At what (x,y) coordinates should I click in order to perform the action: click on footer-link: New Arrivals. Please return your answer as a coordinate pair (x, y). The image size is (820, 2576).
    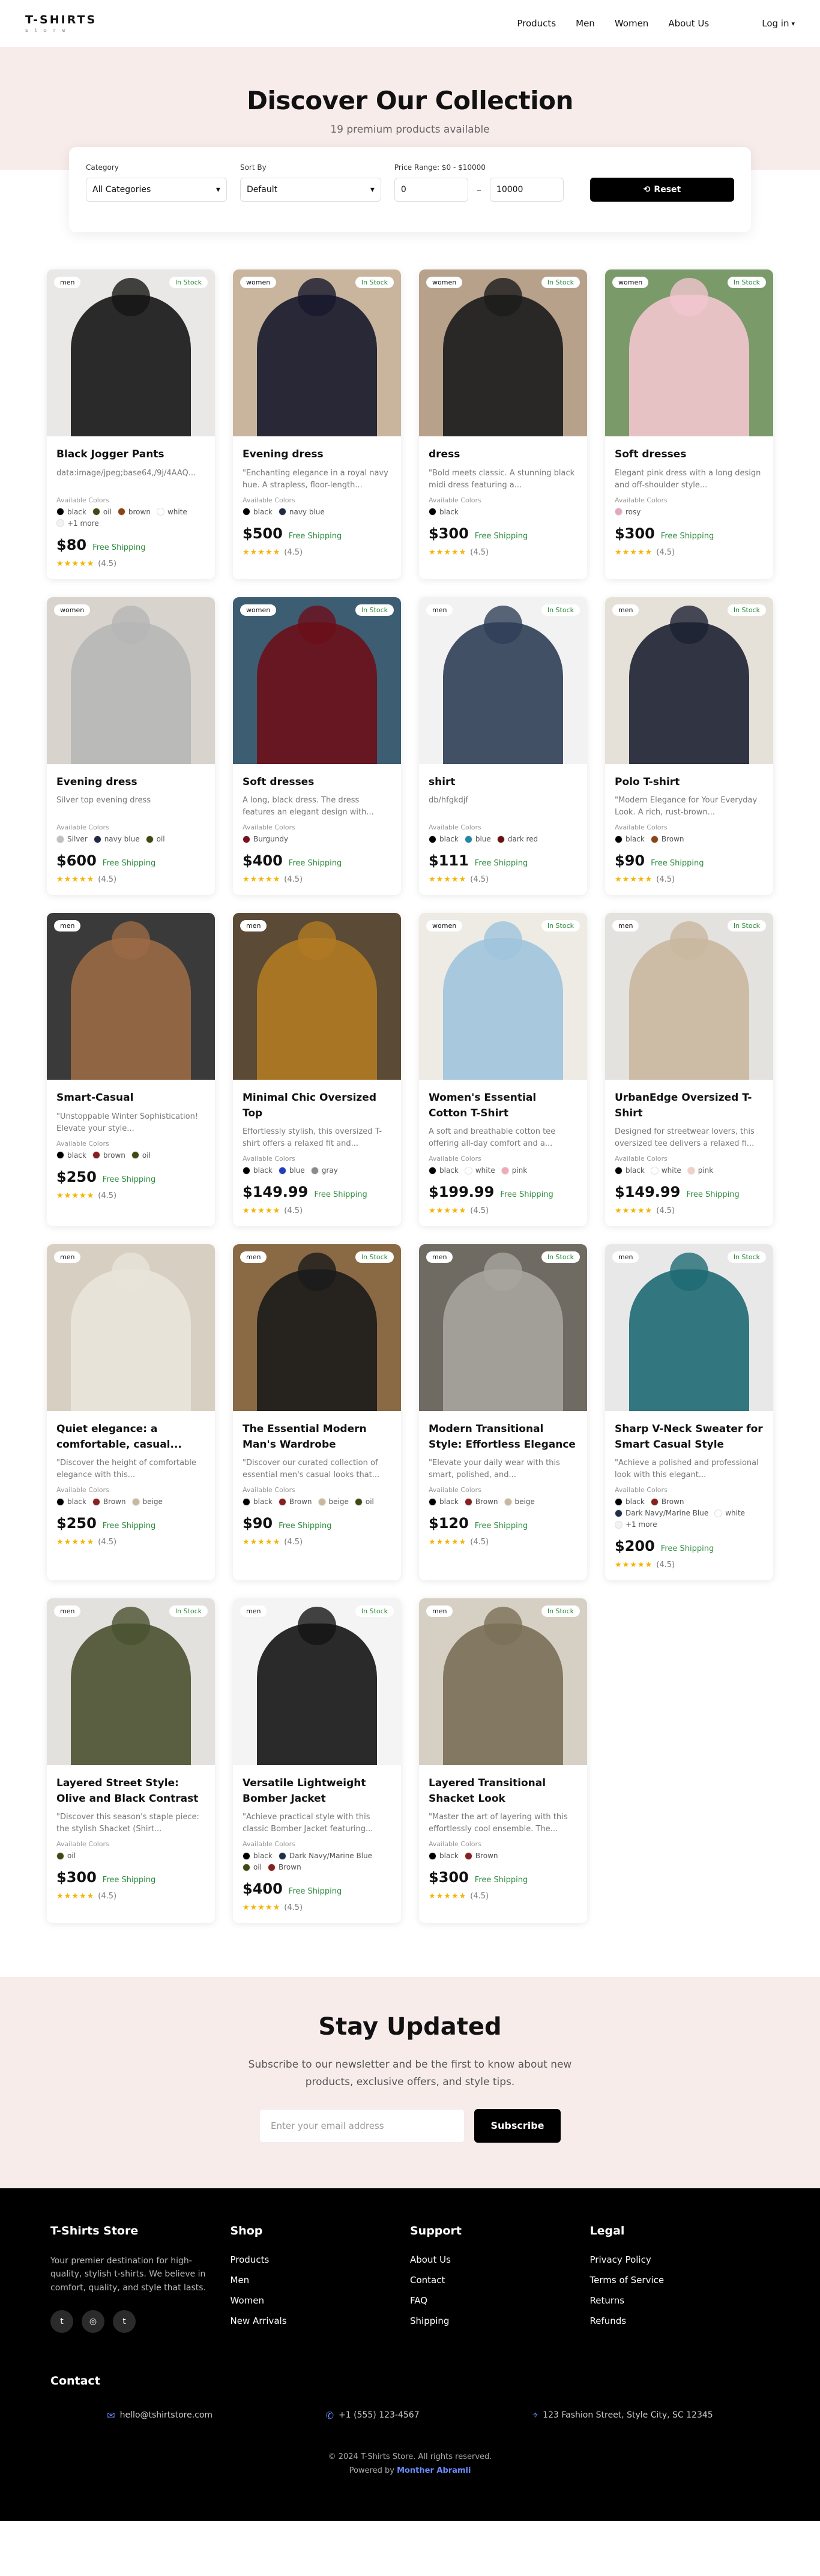
    Looking at the image, I should click on (321, 2321).